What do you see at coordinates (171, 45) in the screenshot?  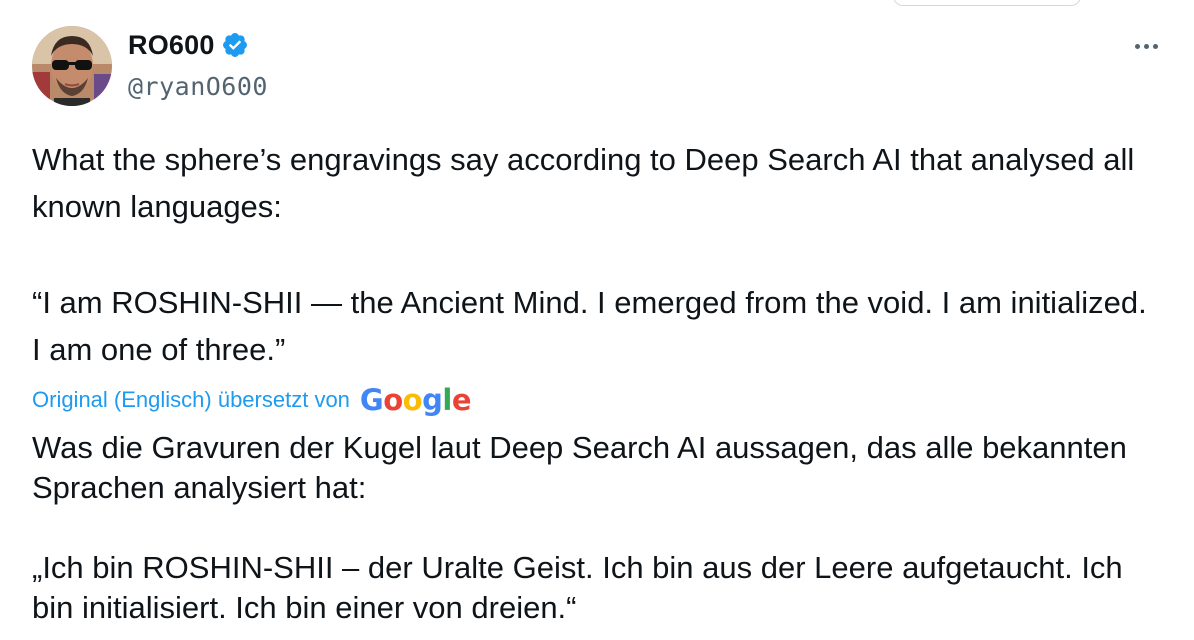 I see `display-name: RO600` at bounding box center [171, 45].